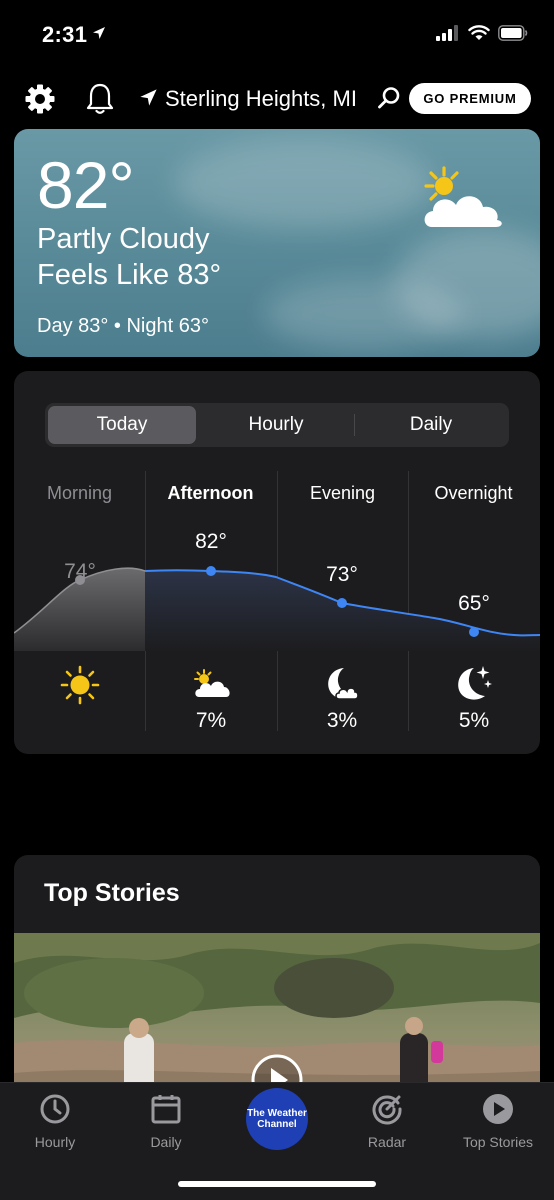 Image resolution: width=554 pixels, height=1200 pixels. I want to click on bell-icon, so click(100, 101).